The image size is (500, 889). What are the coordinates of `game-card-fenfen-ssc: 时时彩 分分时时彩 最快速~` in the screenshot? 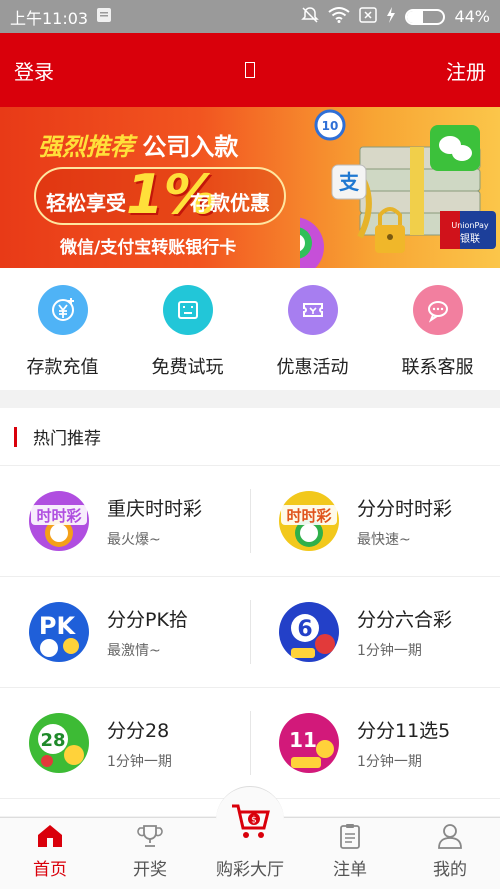 It's located at (375, 521).